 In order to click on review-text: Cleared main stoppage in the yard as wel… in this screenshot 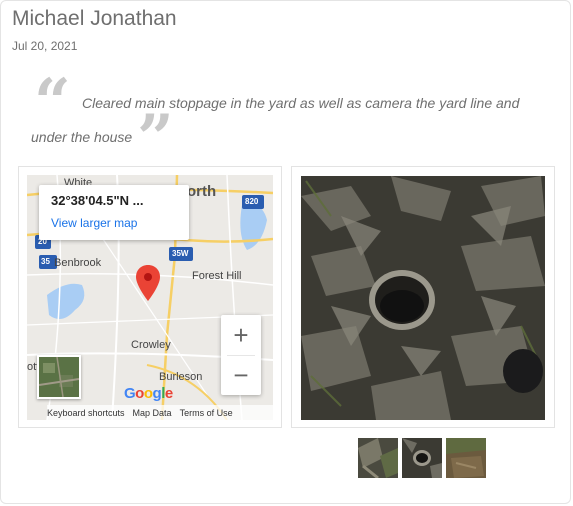, I will do `click(275, 120)`.